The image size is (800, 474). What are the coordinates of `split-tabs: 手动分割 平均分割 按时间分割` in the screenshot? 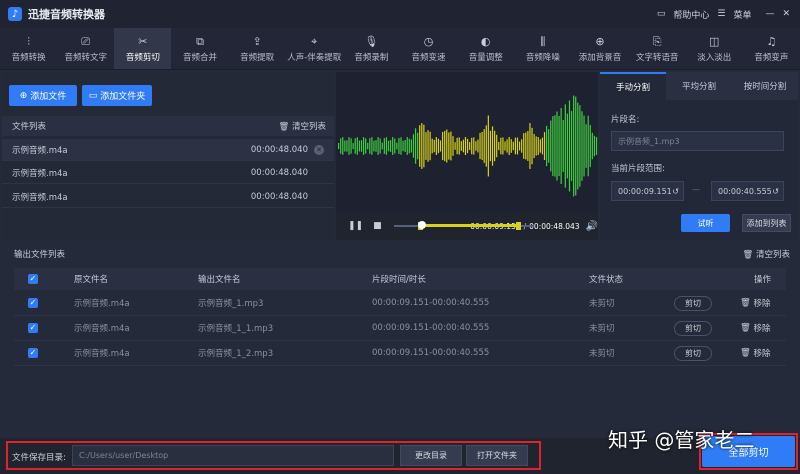 It's located at (699, 86).